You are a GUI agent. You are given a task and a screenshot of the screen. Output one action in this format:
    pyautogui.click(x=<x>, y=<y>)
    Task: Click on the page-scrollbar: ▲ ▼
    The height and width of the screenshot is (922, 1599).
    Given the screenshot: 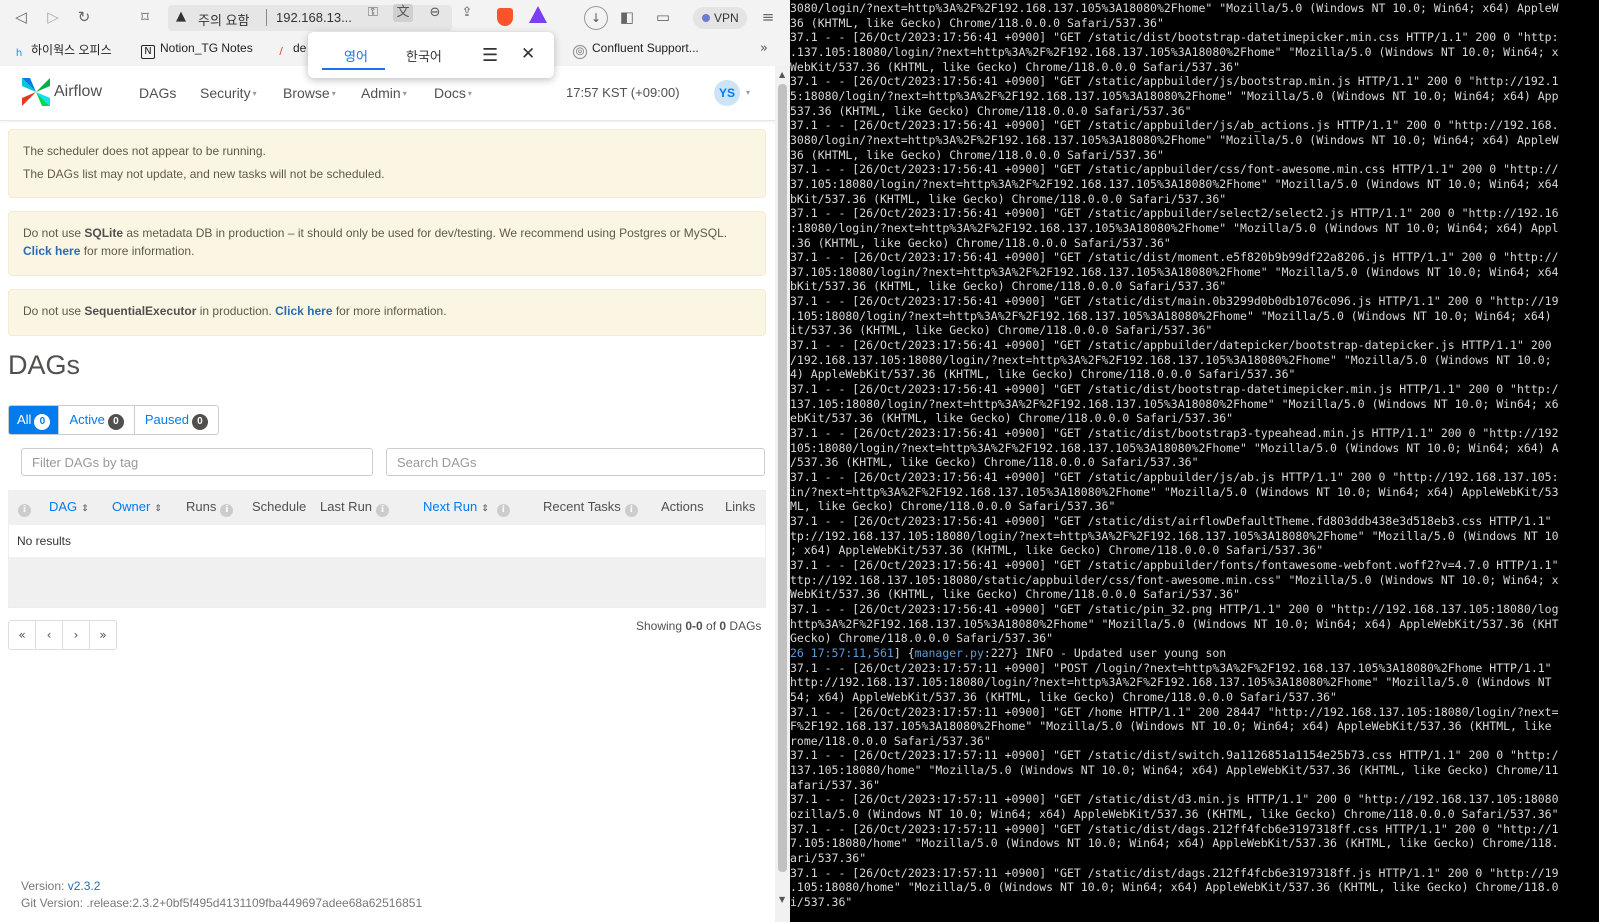 What is the action you would take?
    pyautogui.click(x=782, y=494)
    